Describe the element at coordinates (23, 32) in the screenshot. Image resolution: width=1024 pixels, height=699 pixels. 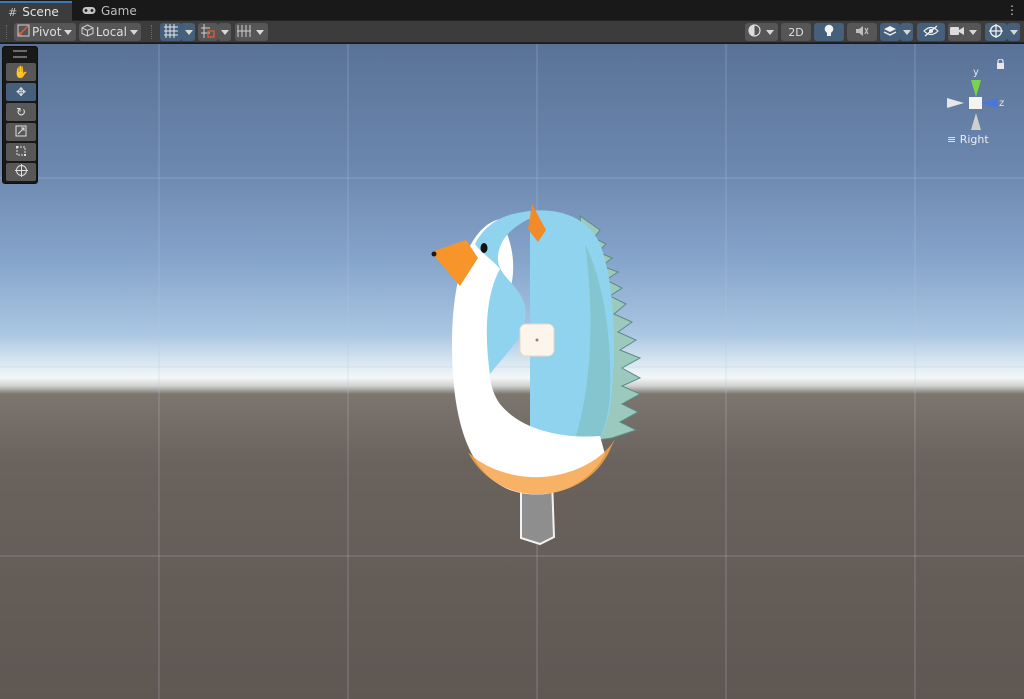
I see `pivot-icon` at that location.